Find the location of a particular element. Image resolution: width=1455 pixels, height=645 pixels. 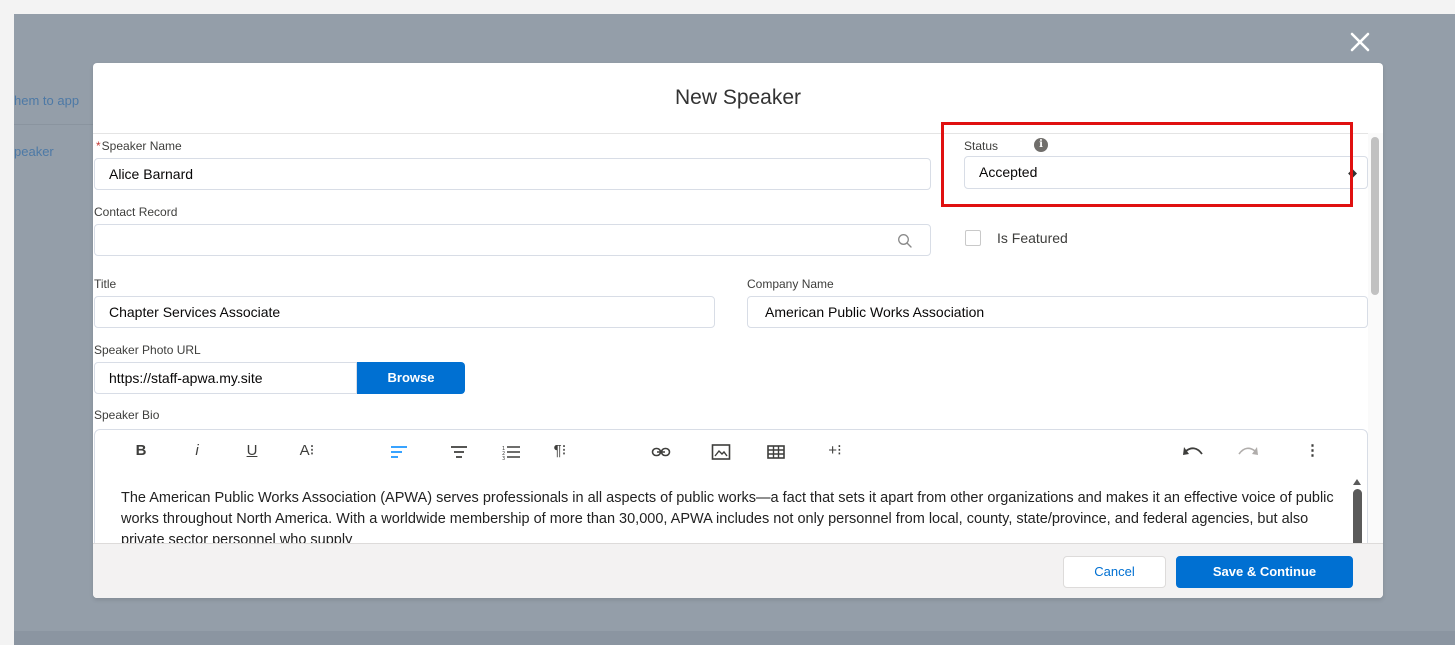

undo-icon is located at coordinates (1193, 452).